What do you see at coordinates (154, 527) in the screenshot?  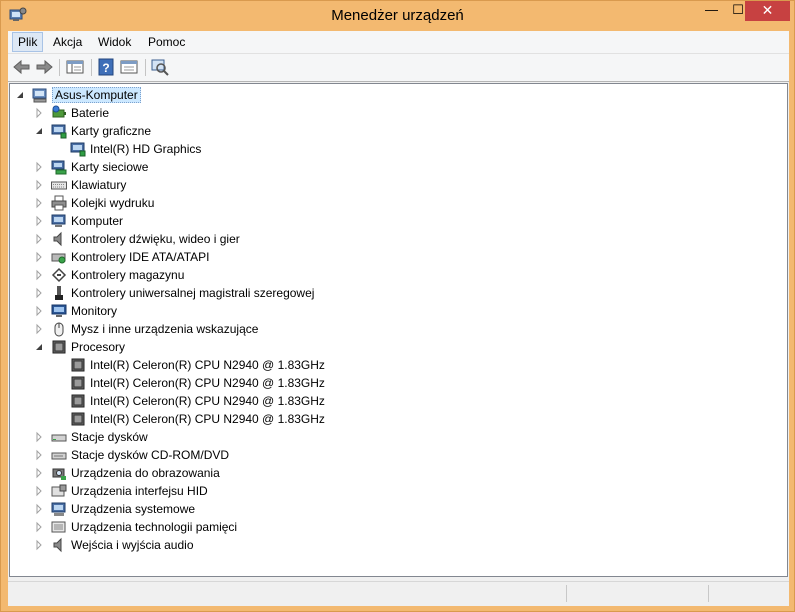 I see `tree-node-label: Urządzenia technologii pamięci` at bounding box center [154, 527].